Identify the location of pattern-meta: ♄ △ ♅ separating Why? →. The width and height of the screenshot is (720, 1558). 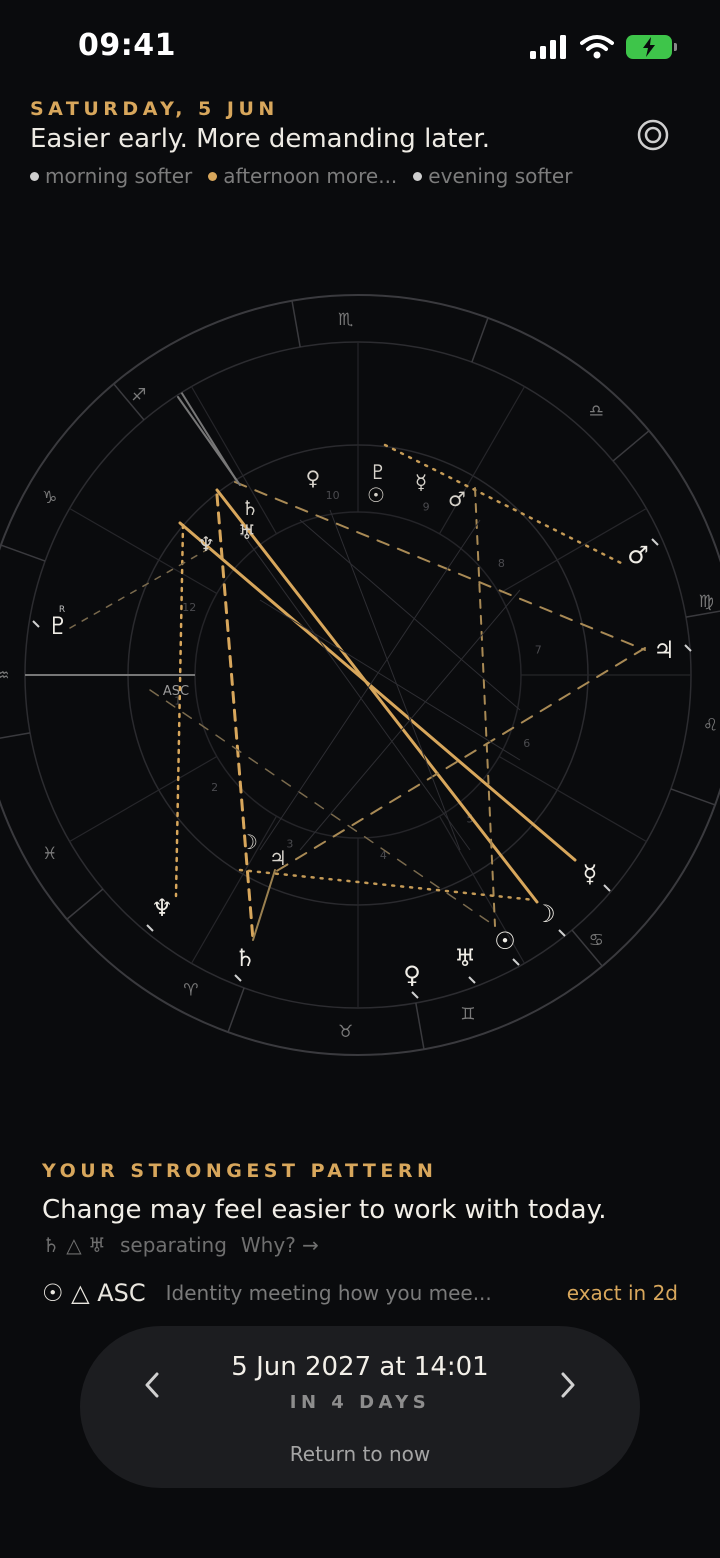
(180, 1245).